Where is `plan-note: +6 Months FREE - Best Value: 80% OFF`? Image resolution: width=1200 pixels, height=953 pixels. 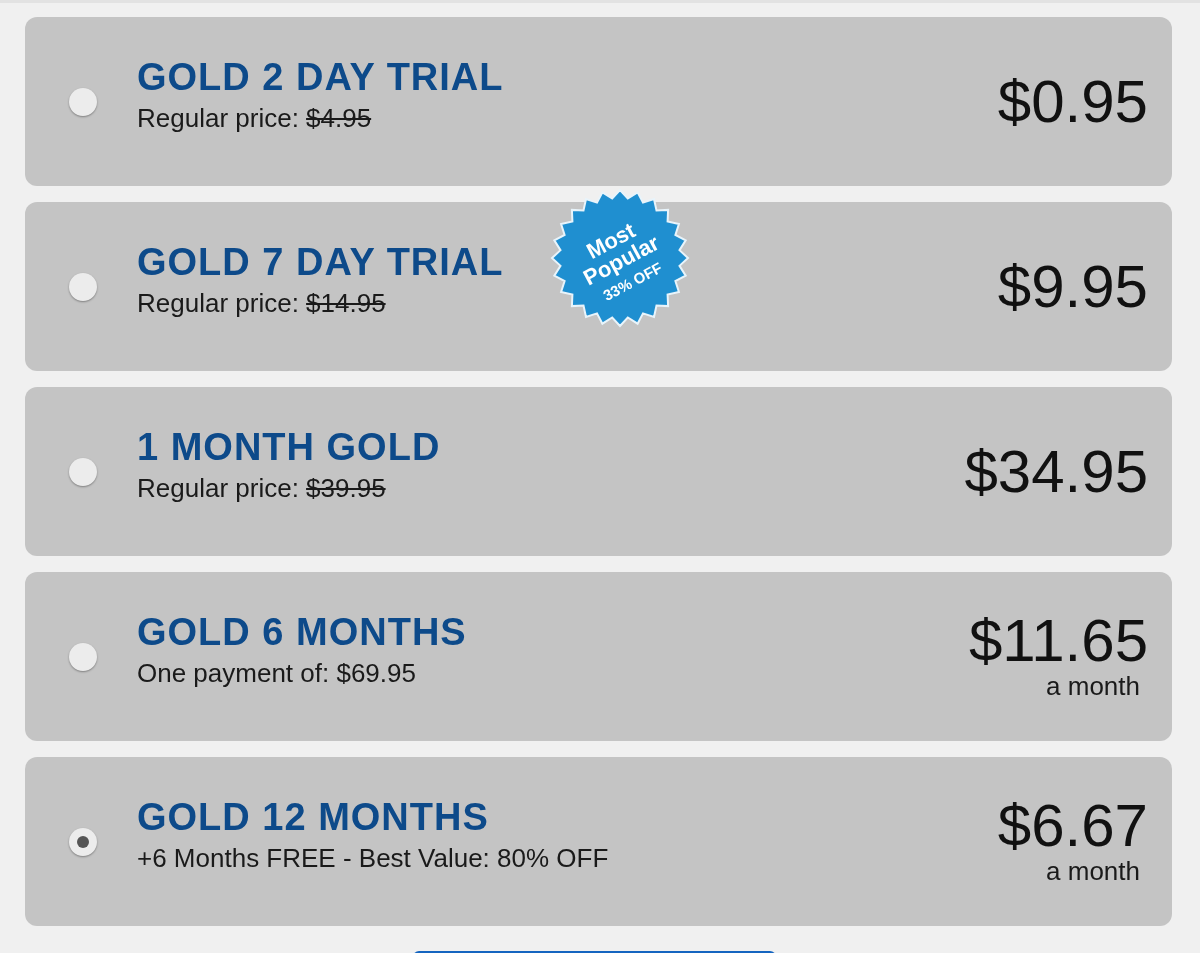
plan-note: +6 Months FREE - Best Value: 80% OFF is located at coordinates (373, 858).